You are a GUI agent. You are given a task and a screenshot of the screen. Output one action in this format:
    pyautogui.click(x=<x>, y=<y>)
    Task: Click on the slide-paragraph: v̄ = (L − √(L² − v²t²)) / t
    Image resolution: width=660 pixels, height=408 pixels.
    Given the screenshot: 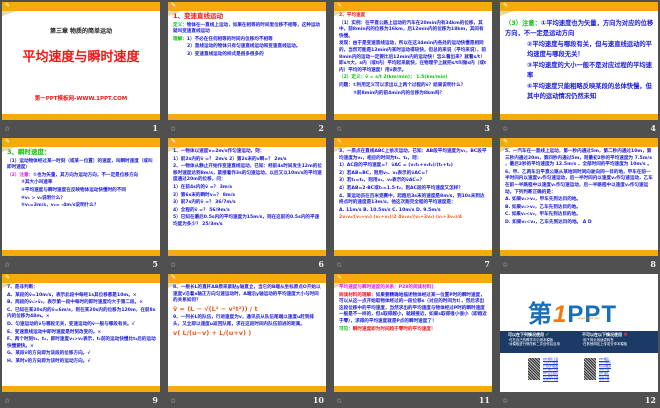 What is the action you would take?
    pyautogui.click(x=247, y=309)
    